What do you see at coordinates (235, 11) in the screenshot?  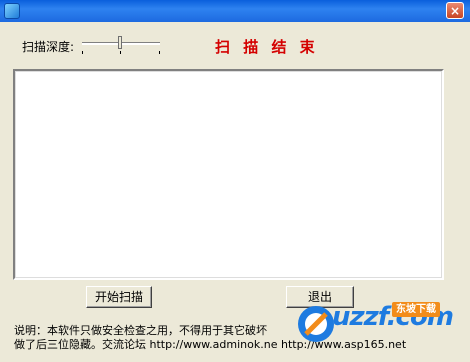 I see `title-bar: ×` at bounding box center [235, 11].